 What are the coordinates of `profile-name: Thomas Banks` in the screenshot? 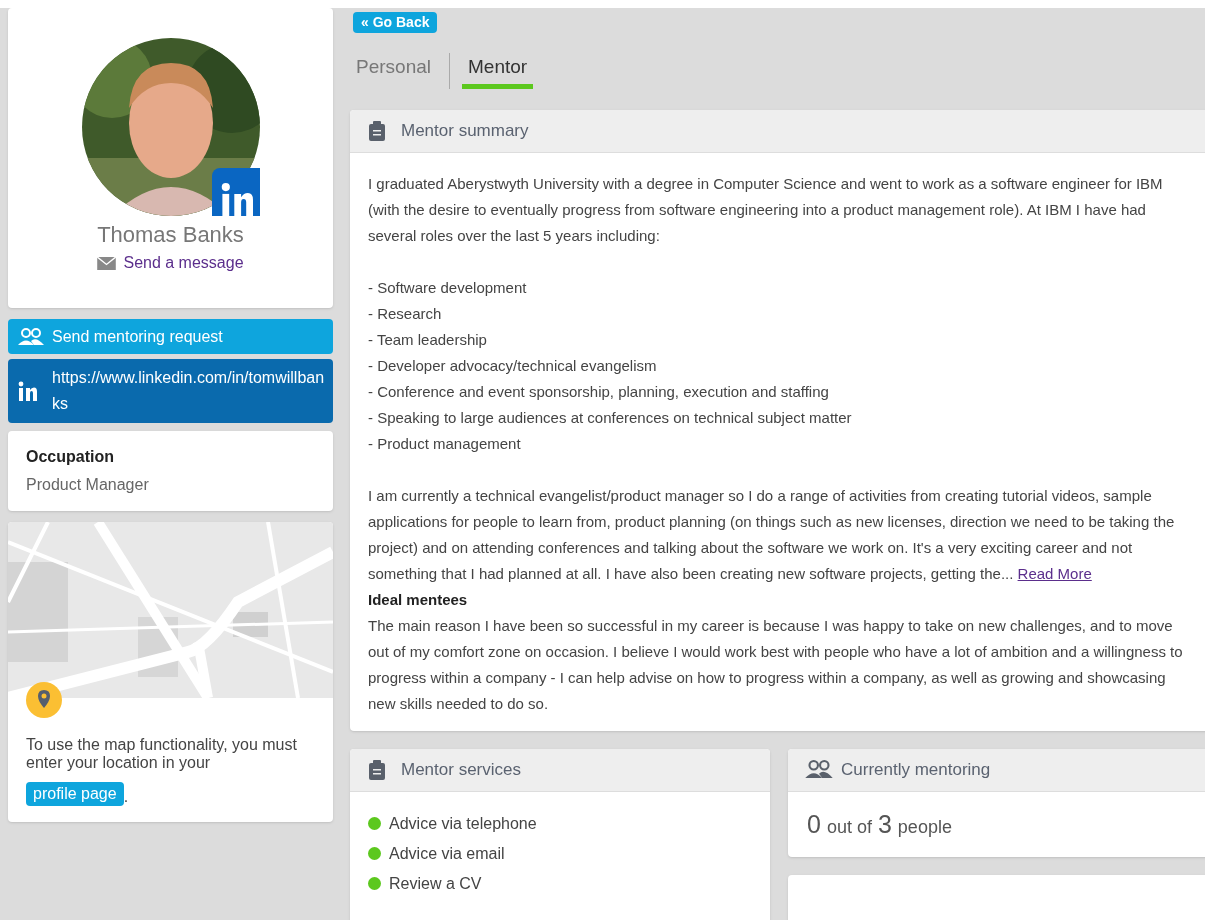 It's located at (170, 235).